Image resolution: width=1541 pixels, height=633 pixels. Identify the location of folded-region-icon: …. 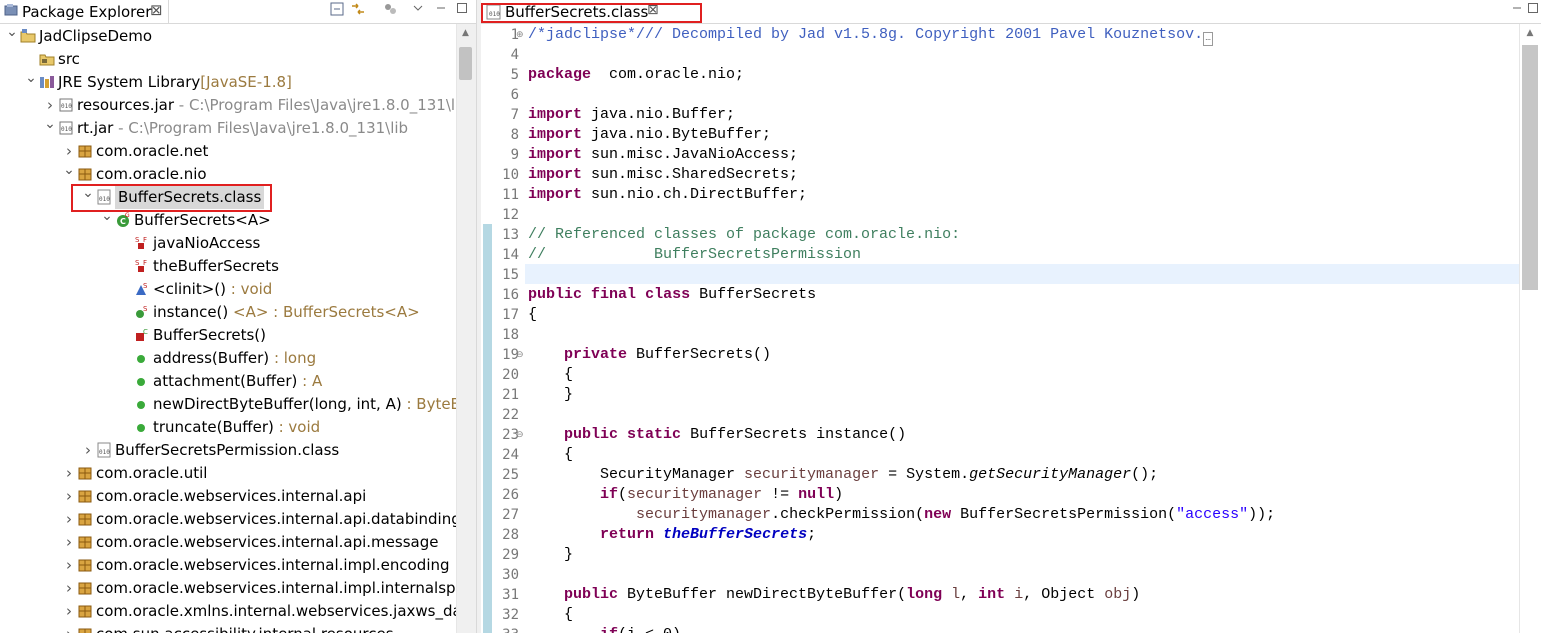
(1208, 39).